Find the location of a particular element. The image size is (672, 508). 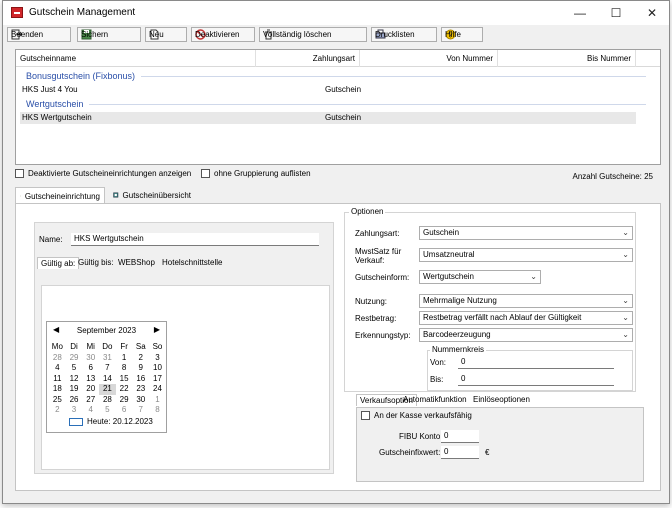

table-row: HKS Just 4 You Gutschein is located at coordinates (328, 90).